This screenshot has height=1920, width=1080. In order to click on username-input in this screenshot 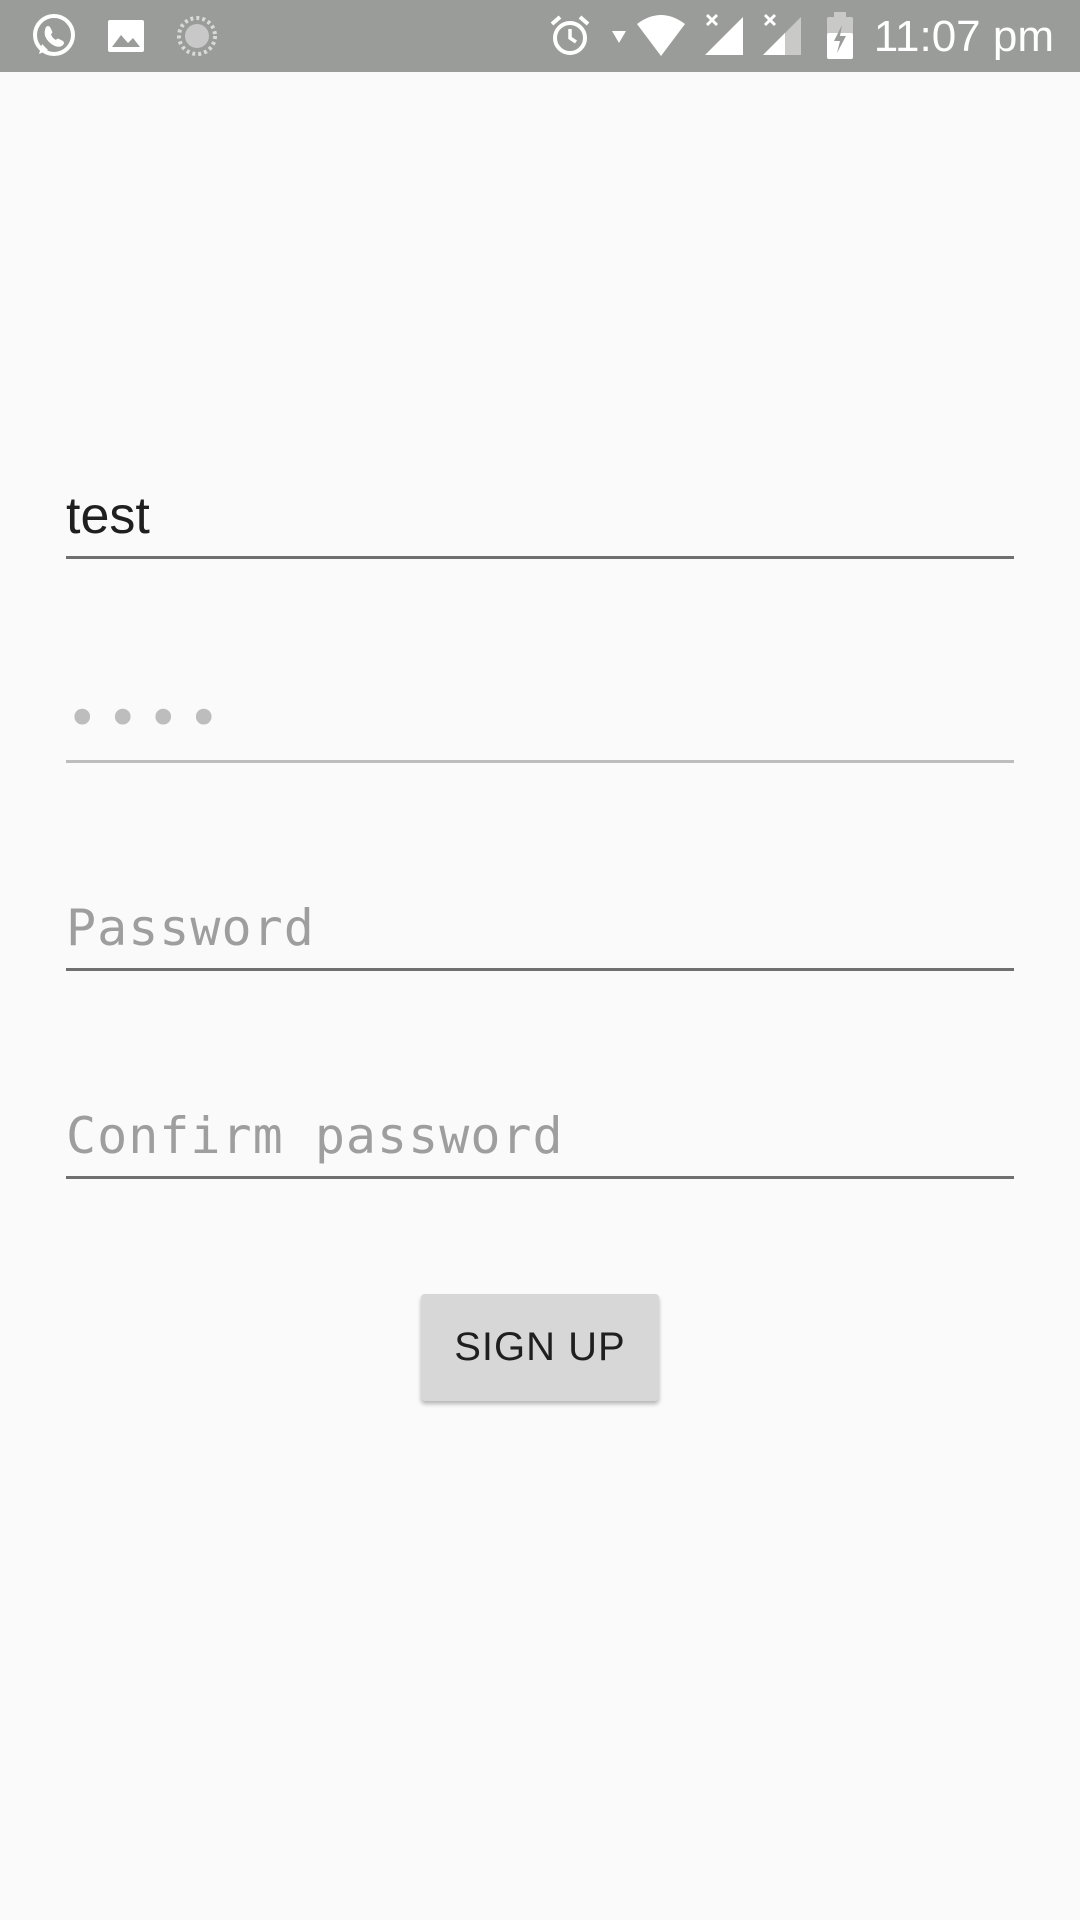, I will do `click(540, 516)`.